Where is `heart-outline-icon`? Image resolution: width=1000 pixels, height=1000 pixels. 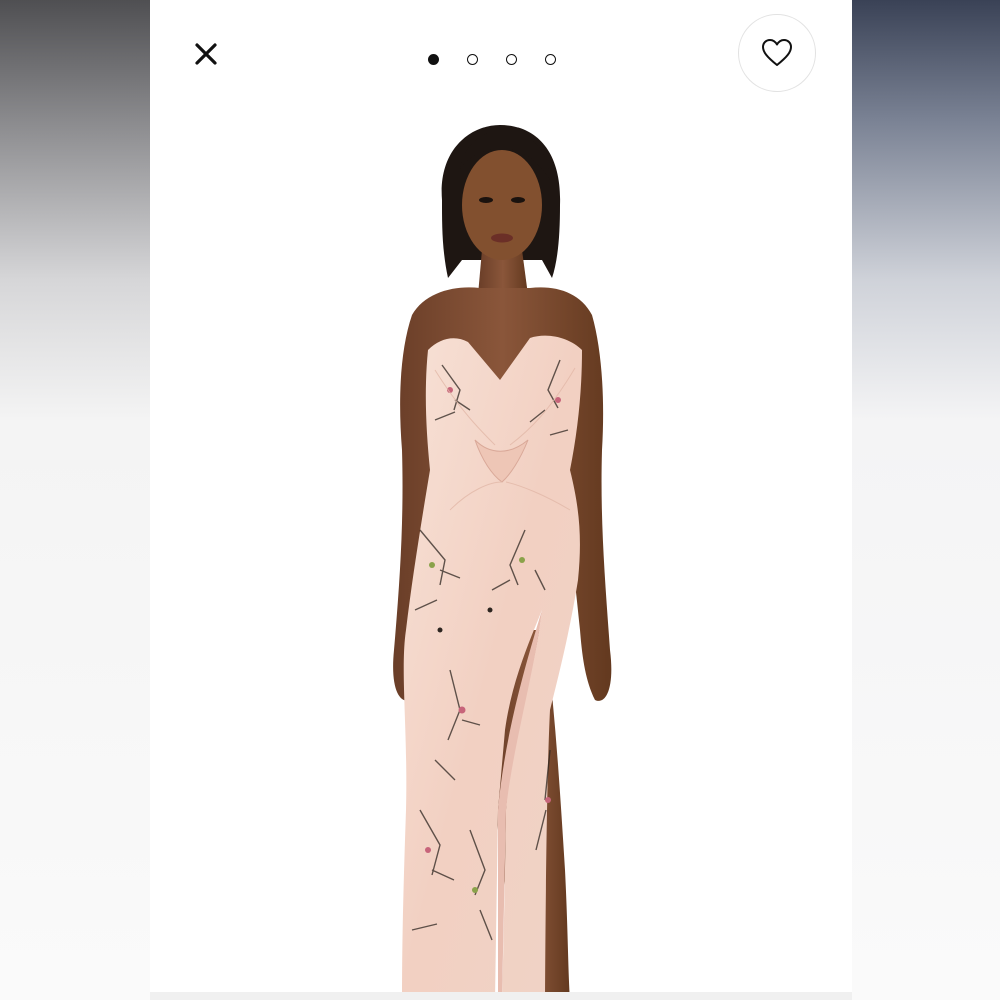 heart-outline-icon is located at coordinates (777, 52).